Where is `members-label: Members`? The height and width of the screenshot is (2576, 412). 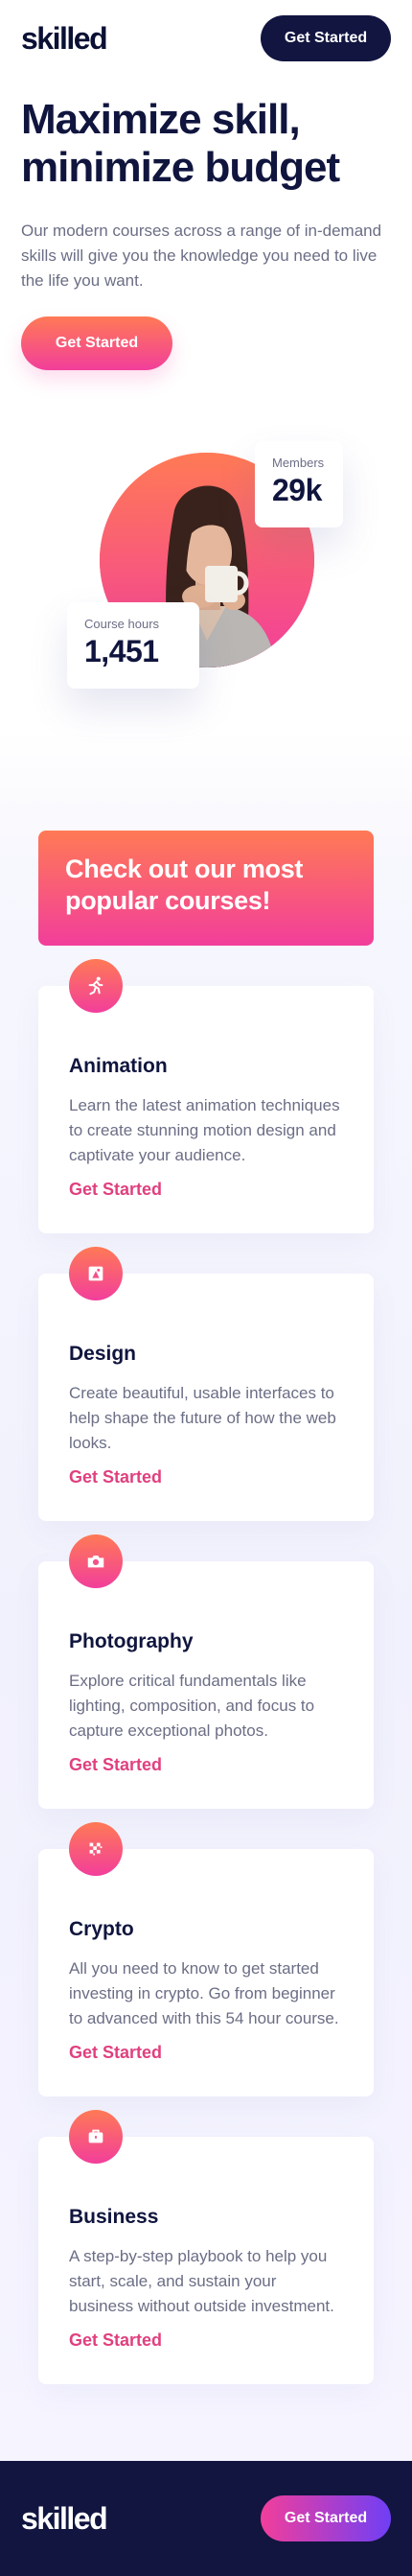
members-label: Members is located at coordinates (298, 463).